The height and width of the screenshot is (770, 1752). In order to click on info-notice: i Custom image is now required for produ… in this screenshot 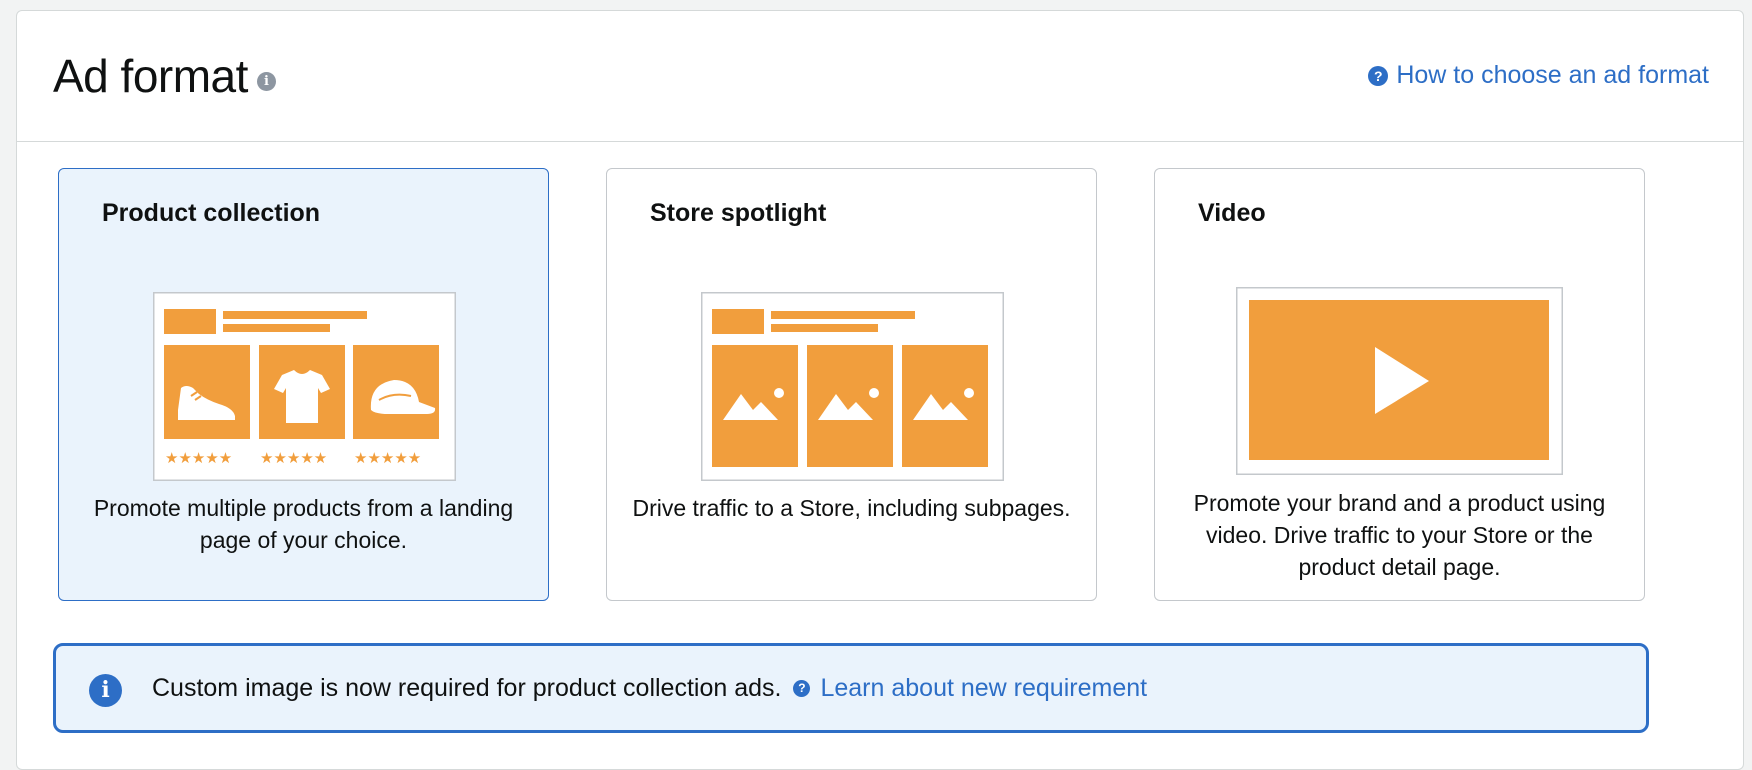, I will do `click(851, 688)`.